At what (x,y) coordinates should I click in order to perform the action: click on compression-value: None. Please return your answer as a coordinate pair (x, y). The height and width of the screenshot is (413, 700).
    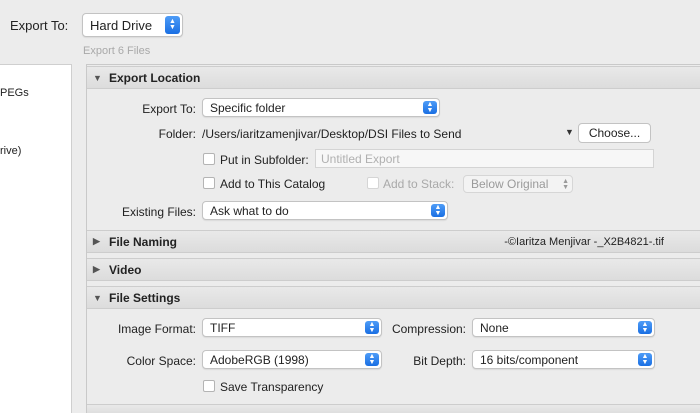
    Looking at the image, I should click on (494, 327).